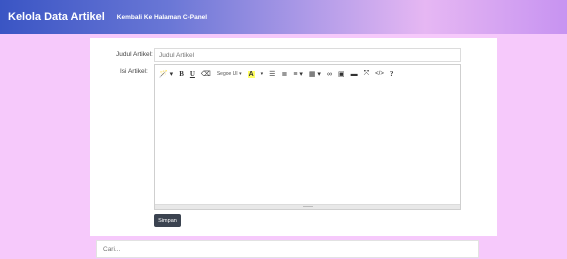 The height and width of the screenshot is (259, 567). What do you see at coordinates (367, 74) in the screenshot?
I see `fullscreen-icon: ⤧` at bounding box center [367, 74].